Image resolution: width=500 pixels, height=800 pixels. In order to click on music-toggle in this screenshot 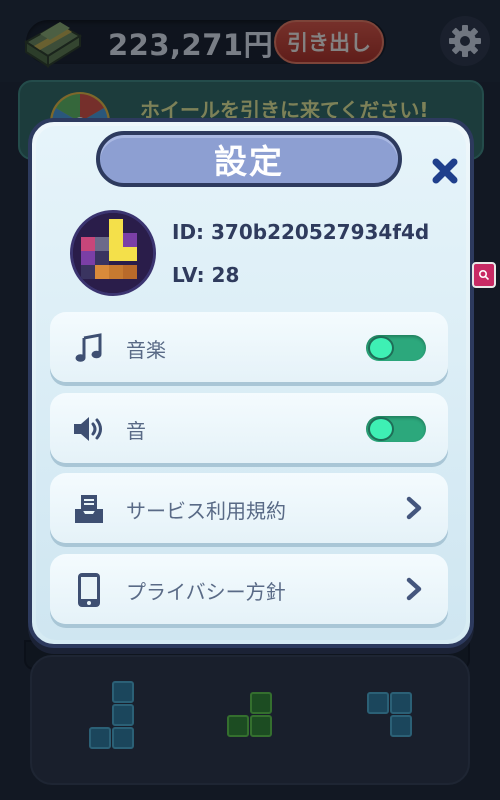, I will do `click(396, 348)`.